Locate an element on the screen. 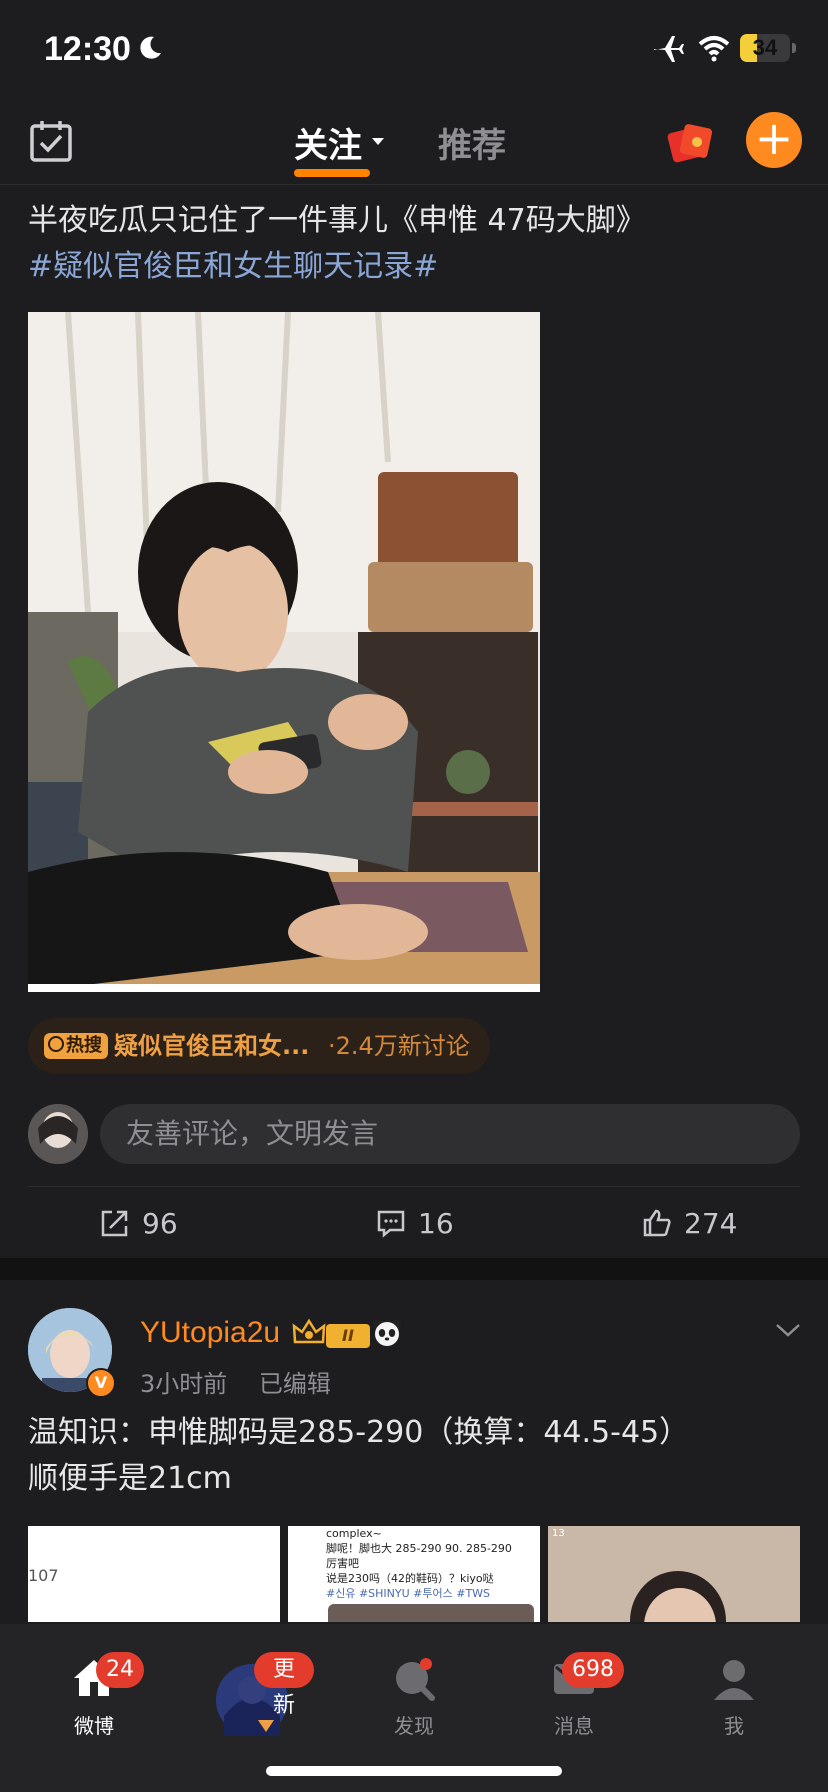  post-body: 半夜吃瓜只记住了一件事儿《申惟 47码大脚》 is located at coordinates (337, 220).